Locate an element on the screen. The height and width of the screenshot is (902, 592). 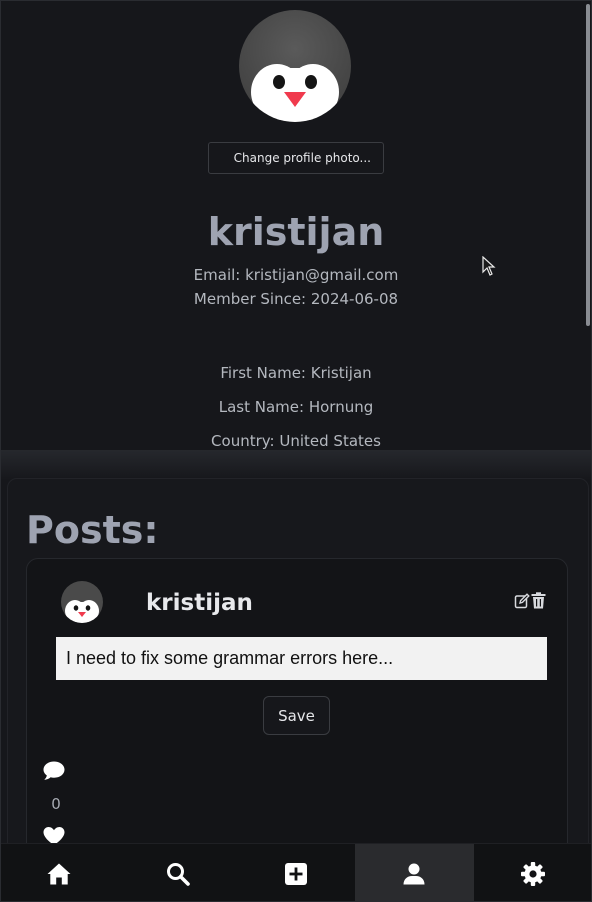
first-name-text: First Name: Kristijan is located at coordinates (296, 373).